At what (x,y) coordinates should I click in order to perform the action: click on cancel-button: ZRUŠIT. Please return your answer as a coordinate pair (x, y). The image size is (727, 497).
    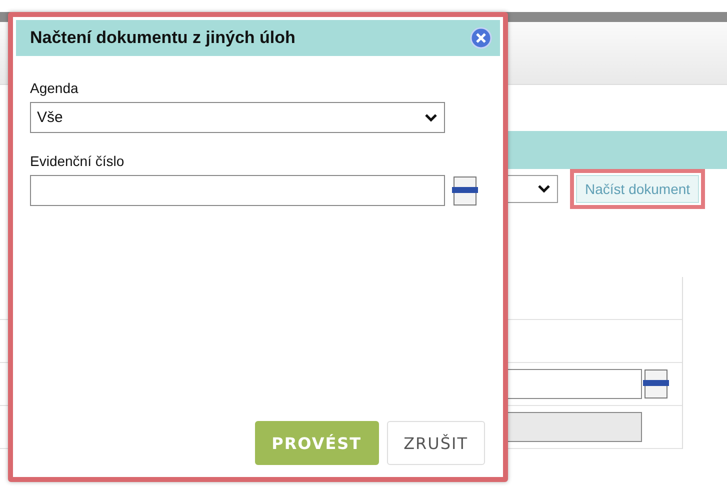
    Looking at the image, I should click on (435, 443).